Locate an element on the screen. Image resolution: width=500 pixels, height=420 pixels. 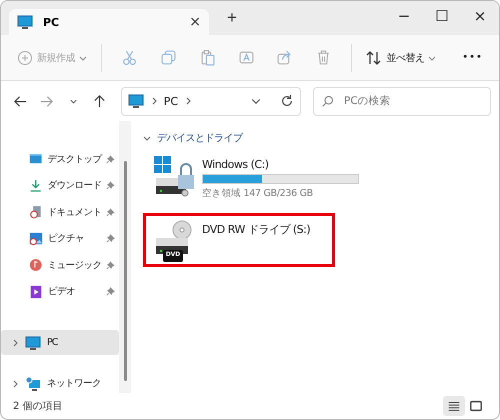
sidebar-item: PC is located at coordinates (60, 342).